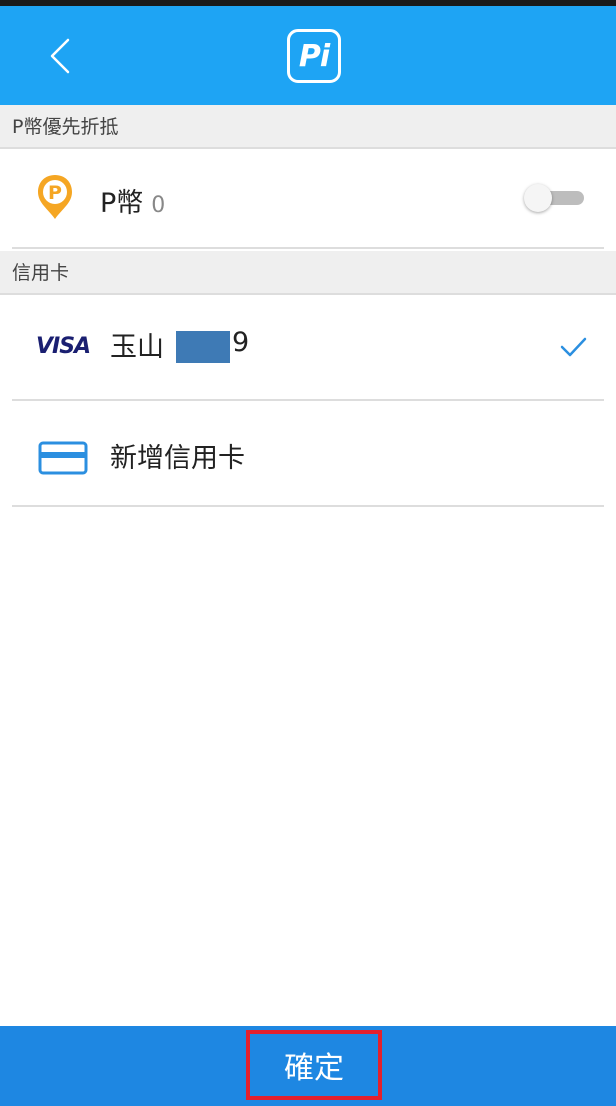  Describe the element at coordinates (177, 458) in the screenshot. I see `add-card-label: 新增信用卡` at that location.